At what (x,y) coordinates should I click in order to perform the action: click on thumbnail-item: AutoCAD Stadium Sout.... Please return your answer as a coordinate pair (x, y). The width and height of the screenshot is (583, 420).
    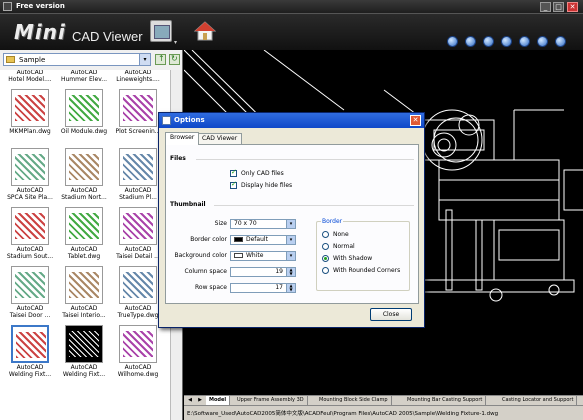
    Looking at the image, I should click on (30, 233).